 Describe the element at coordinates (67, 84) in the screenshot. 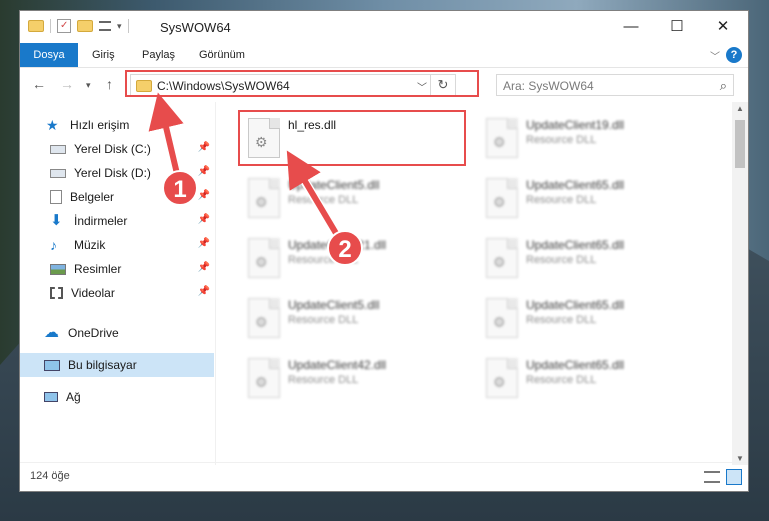

I see `forward-arrow-icon: →` at that location.